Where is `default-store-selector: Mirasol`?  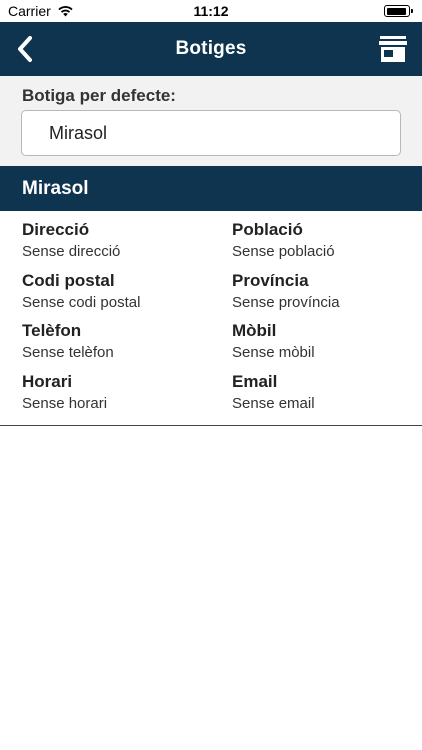
default-store-selector: Mirasol is located at coordinates (211, 133).